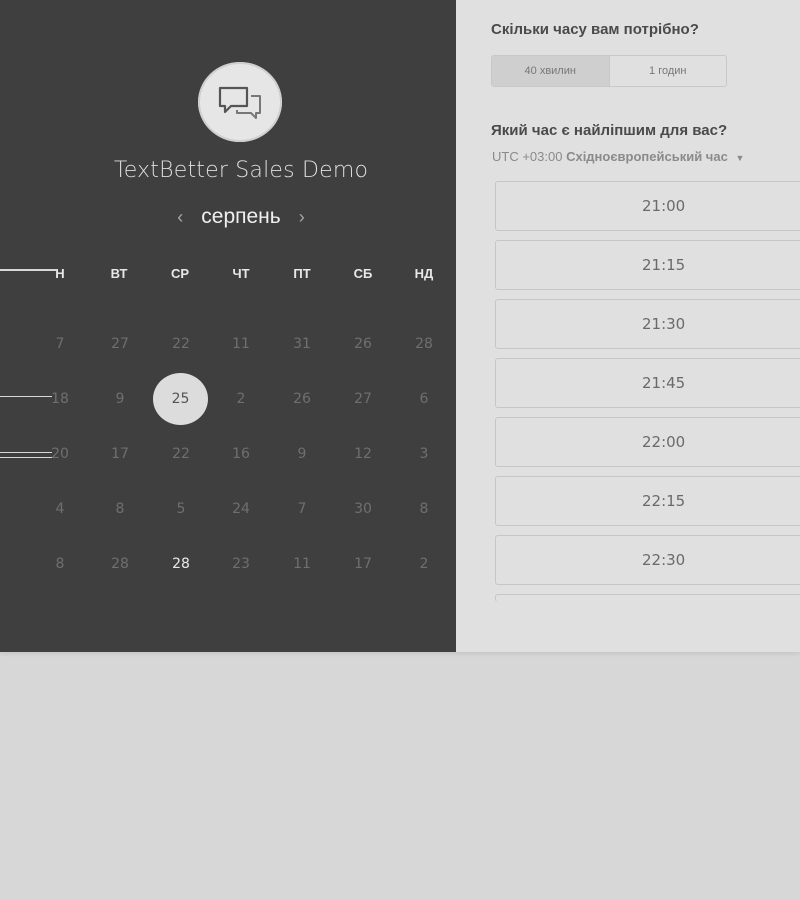  What do you see at coordinates (241, 454) in the screenshot?
I see `calendar-day: 16` at bounding box center [241, 454].